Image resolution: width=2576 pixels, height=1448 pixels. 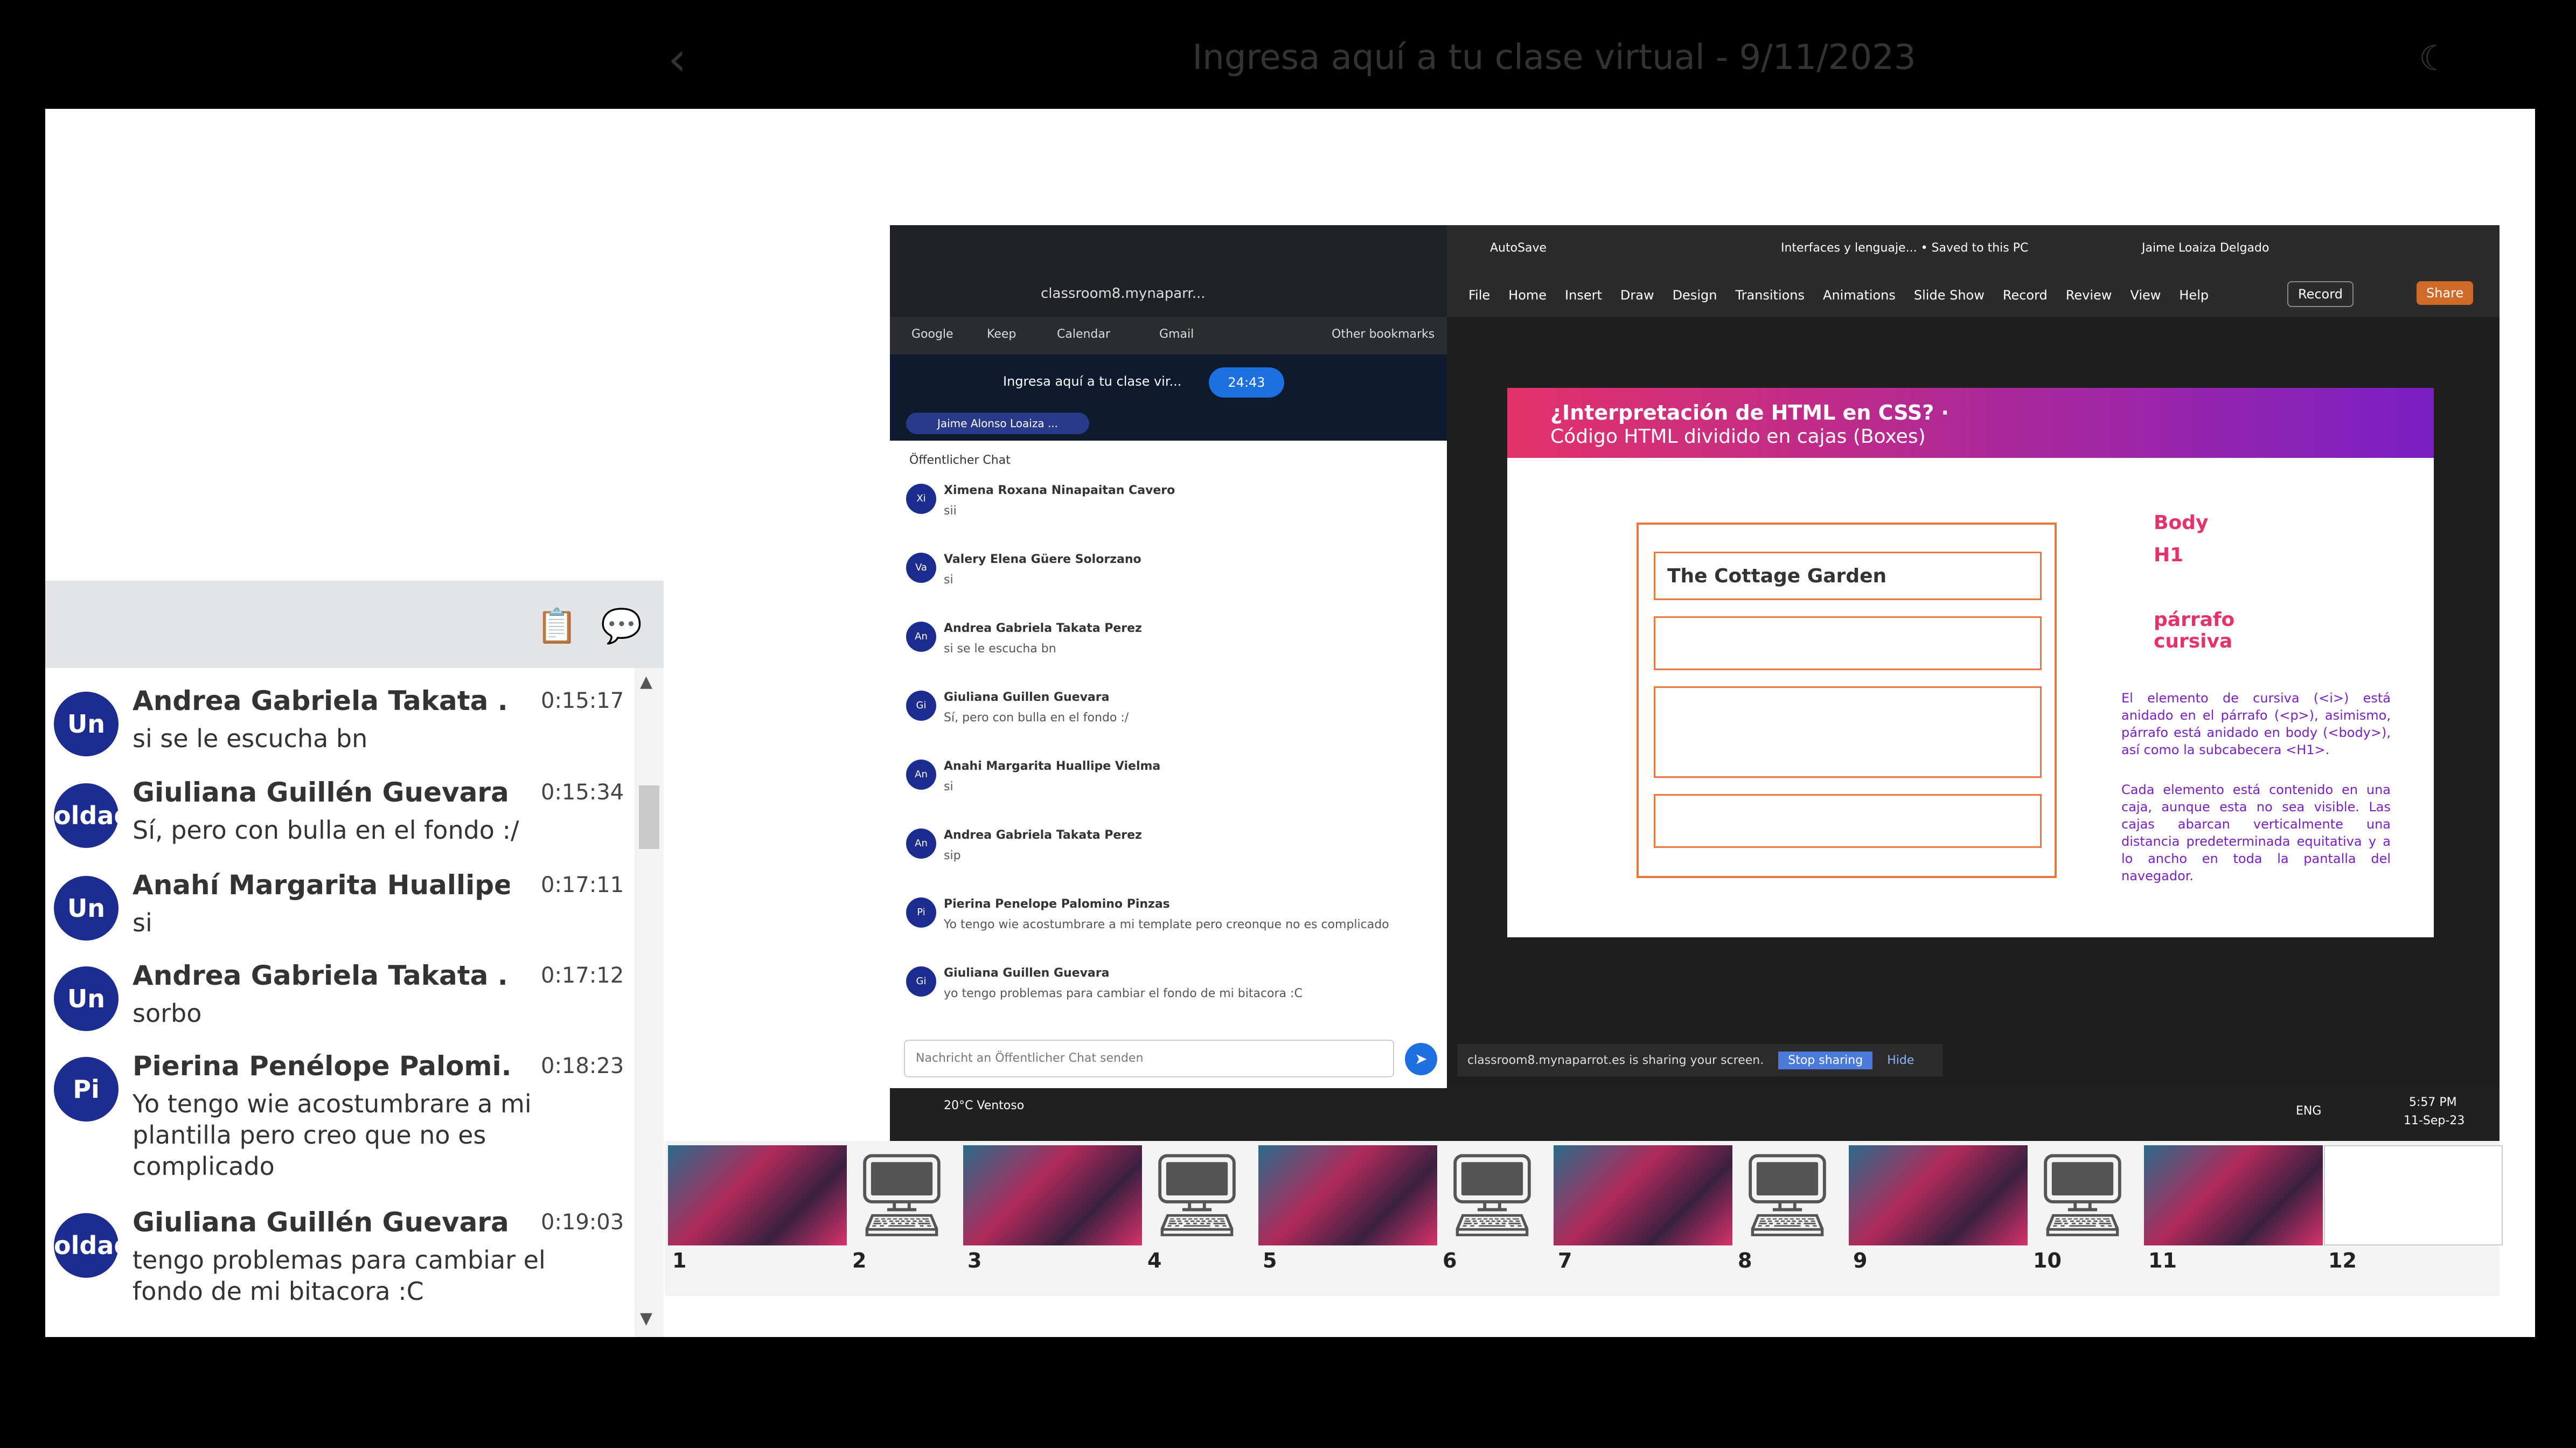 What do you see at coordinates (1738, 437) in the screenshot?
I see `slide-subtitle: Código HTML dividido en cajas (Boxes)` at bounding box center [1738, 437].